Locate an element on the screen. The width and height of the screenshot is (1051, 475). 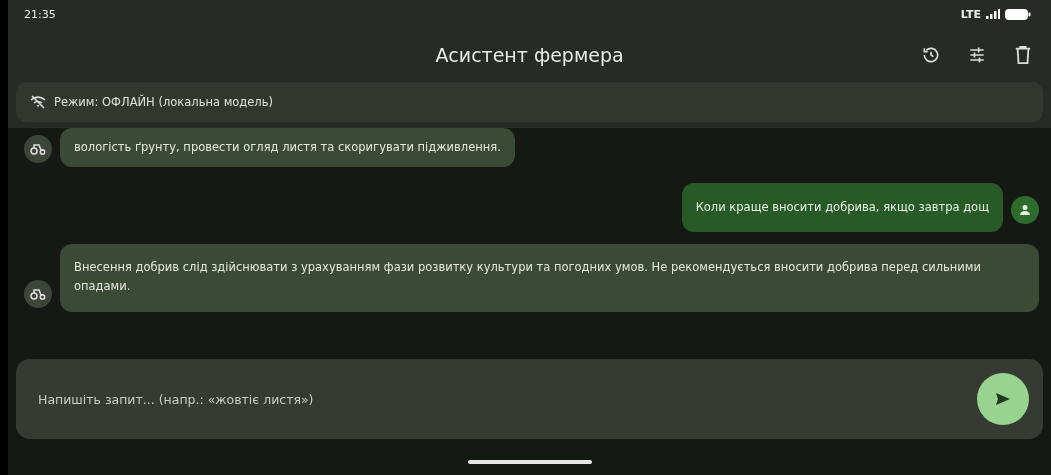
history-icon is located at coordinates (931, 55).